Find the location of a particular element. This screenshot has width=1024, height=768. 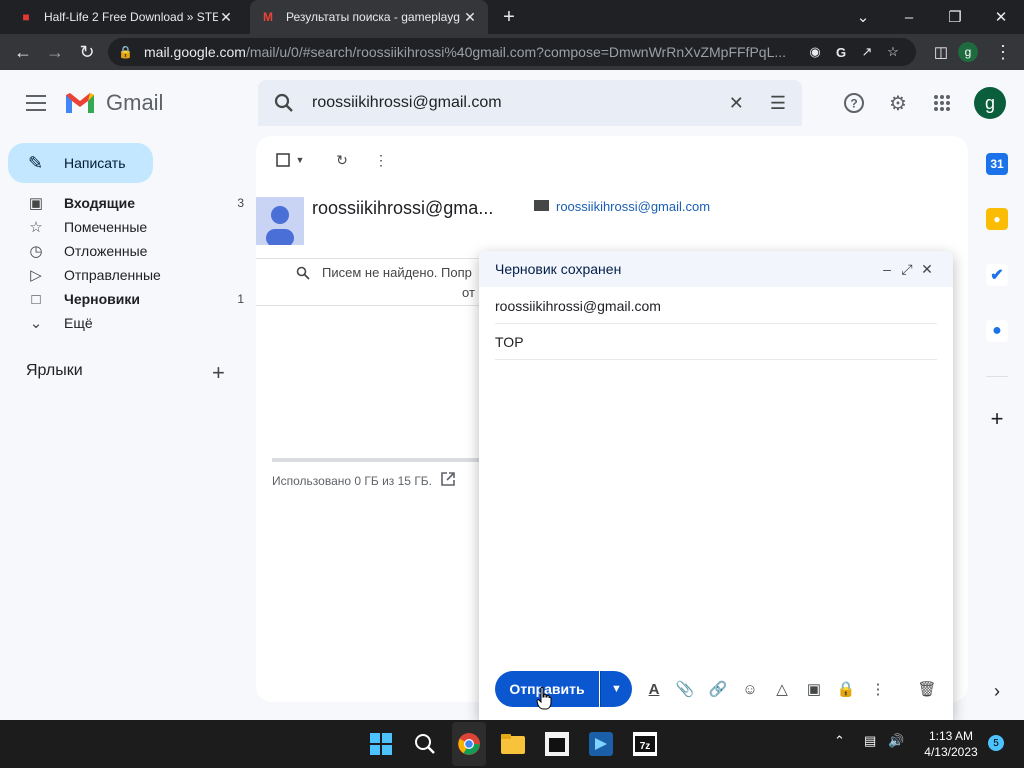

expand-panel-icon: › is located at coordinates (997, 691).